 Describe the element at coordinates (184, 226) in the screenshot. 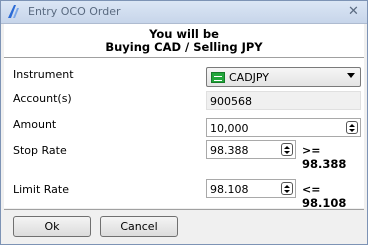

I see `dialog-footer: Ok Cancel` at that location.